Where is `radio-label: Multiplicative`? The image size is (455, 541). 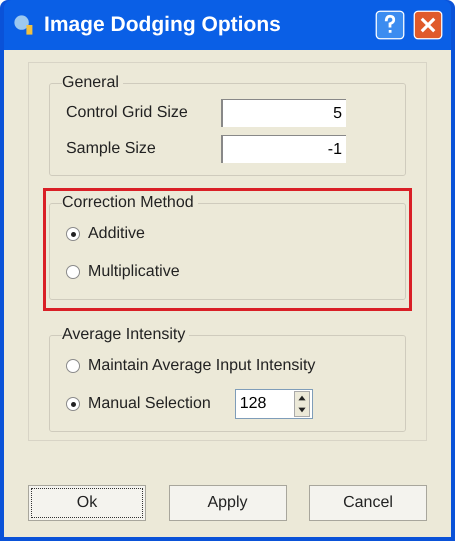
radio-label: Multiplicative is located at coordinates (134, 272).